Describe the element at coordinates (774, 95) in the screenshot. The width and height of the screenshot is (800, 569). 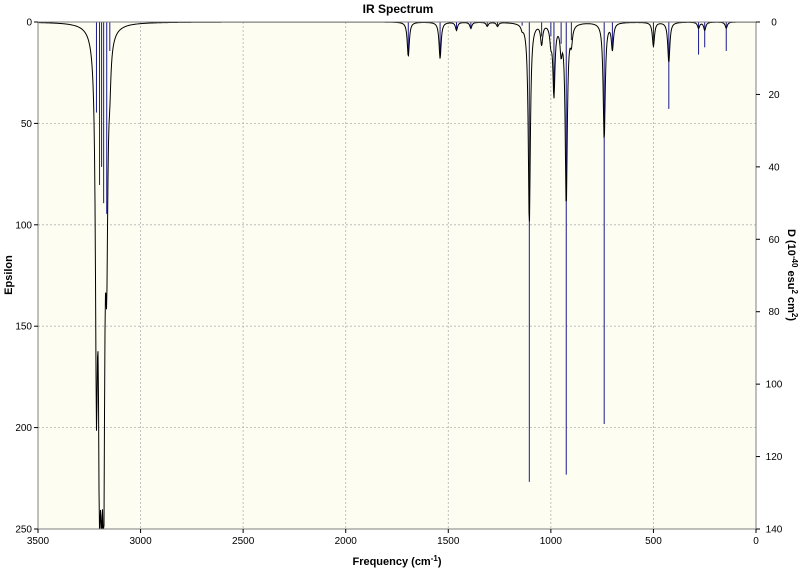
I see `y2-tick-label: 20` at that location.